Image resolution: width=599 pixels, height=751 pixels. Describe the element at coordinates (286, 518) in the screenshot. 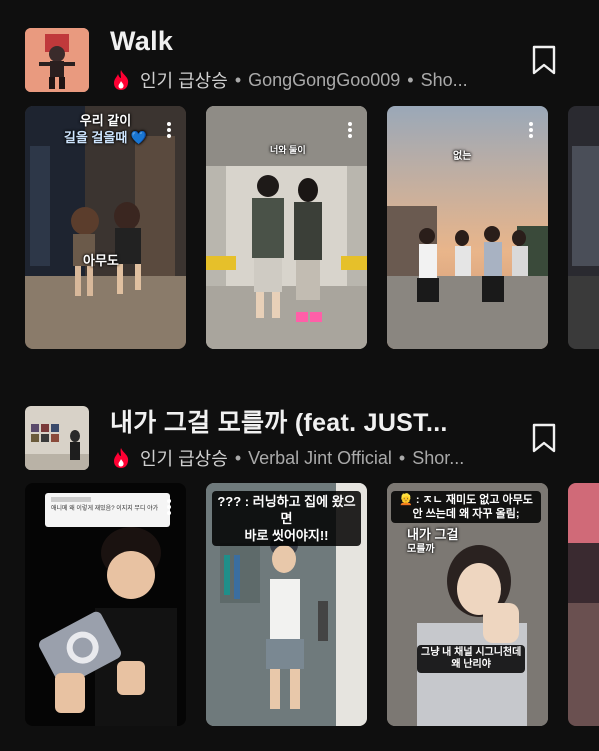

I see `thumbnail-caption: ??? : 러닝하고 집에 왔으면 바로 씻어야지!!` at that location.